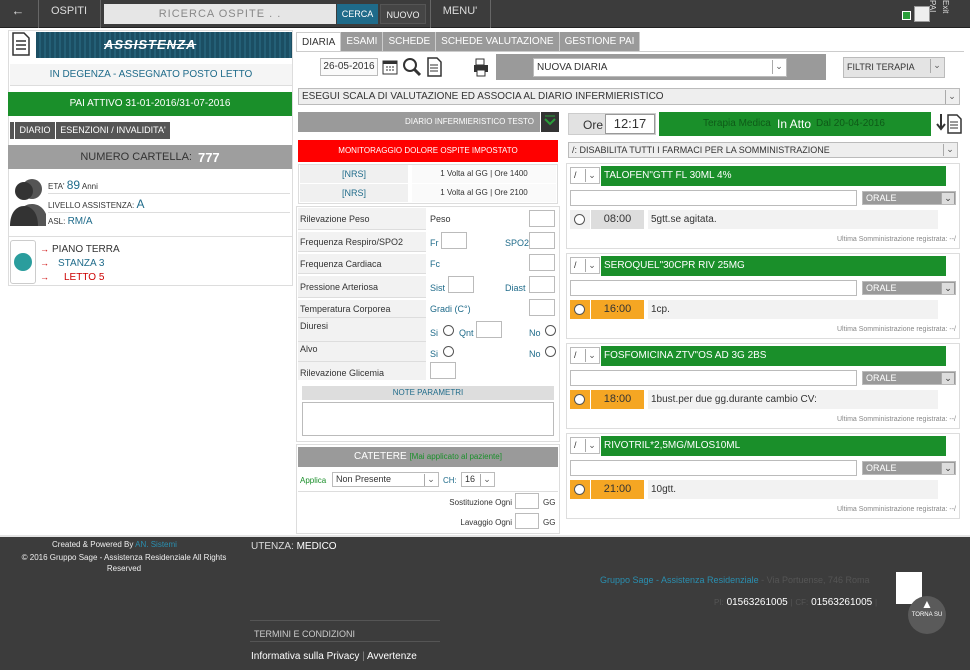  I want to click on cerca-button: CERCA, so click(357, 14).